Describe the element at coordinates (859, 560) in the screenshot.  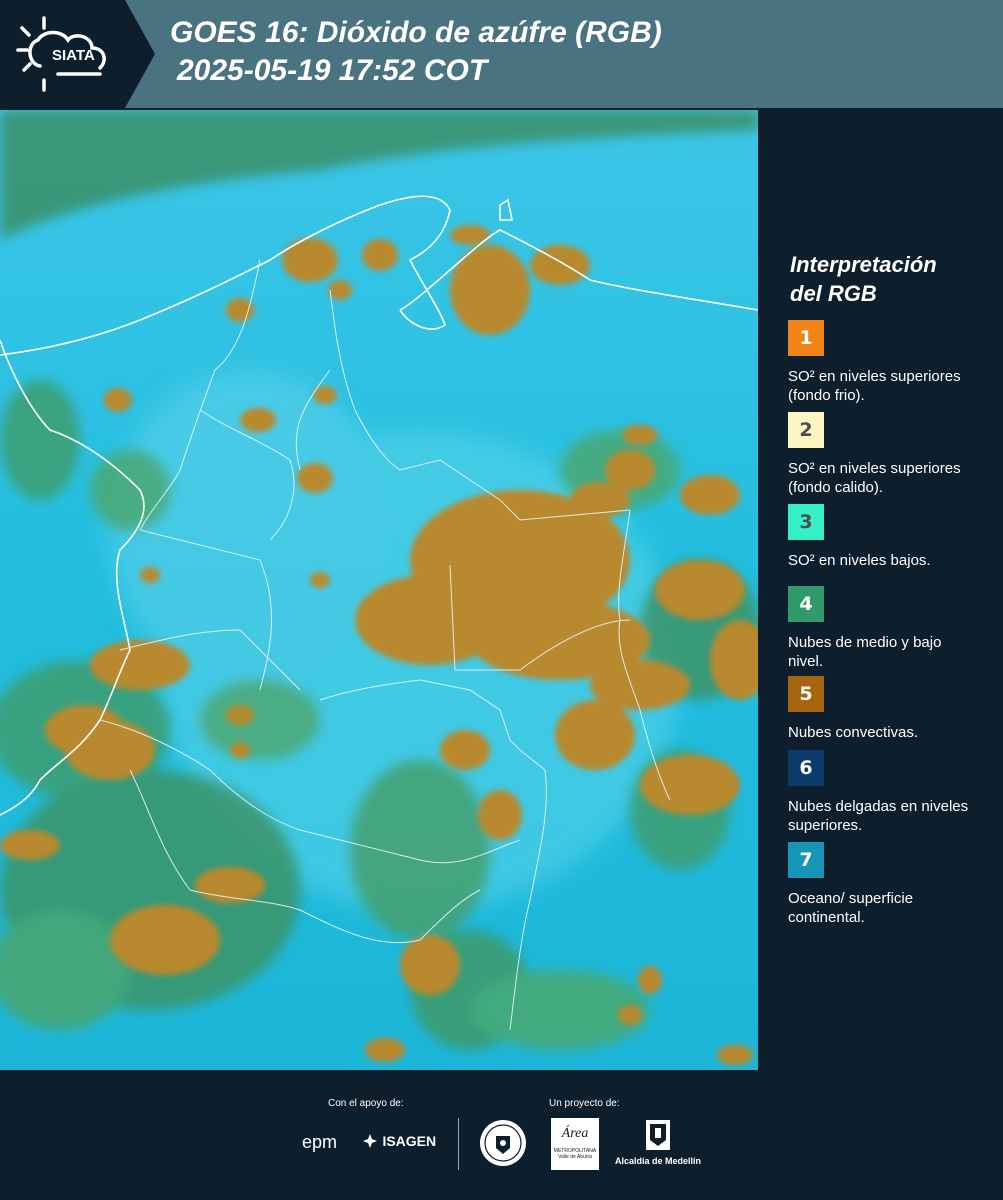
I see `legend-description-3: SO² en niveles bajos.` at that location.